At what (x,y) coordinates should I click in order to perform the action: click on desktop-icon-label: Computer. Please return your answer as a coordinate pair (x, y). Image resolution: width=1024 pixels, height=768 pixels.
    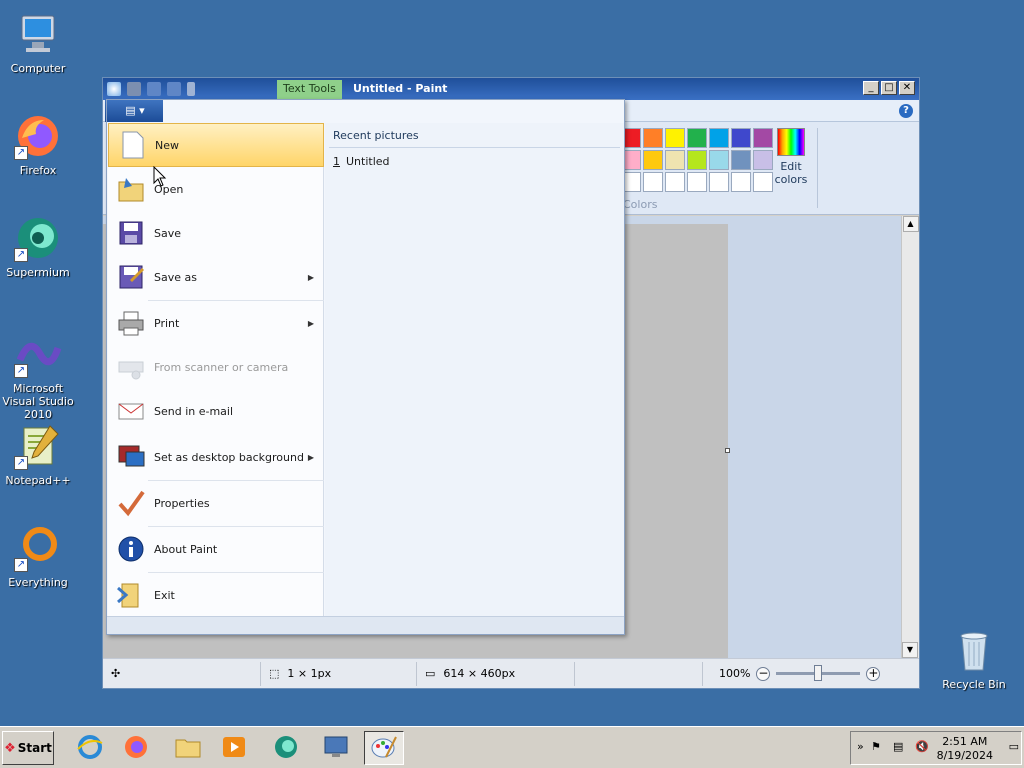
    Looking at the image, I should click on (38, 68).